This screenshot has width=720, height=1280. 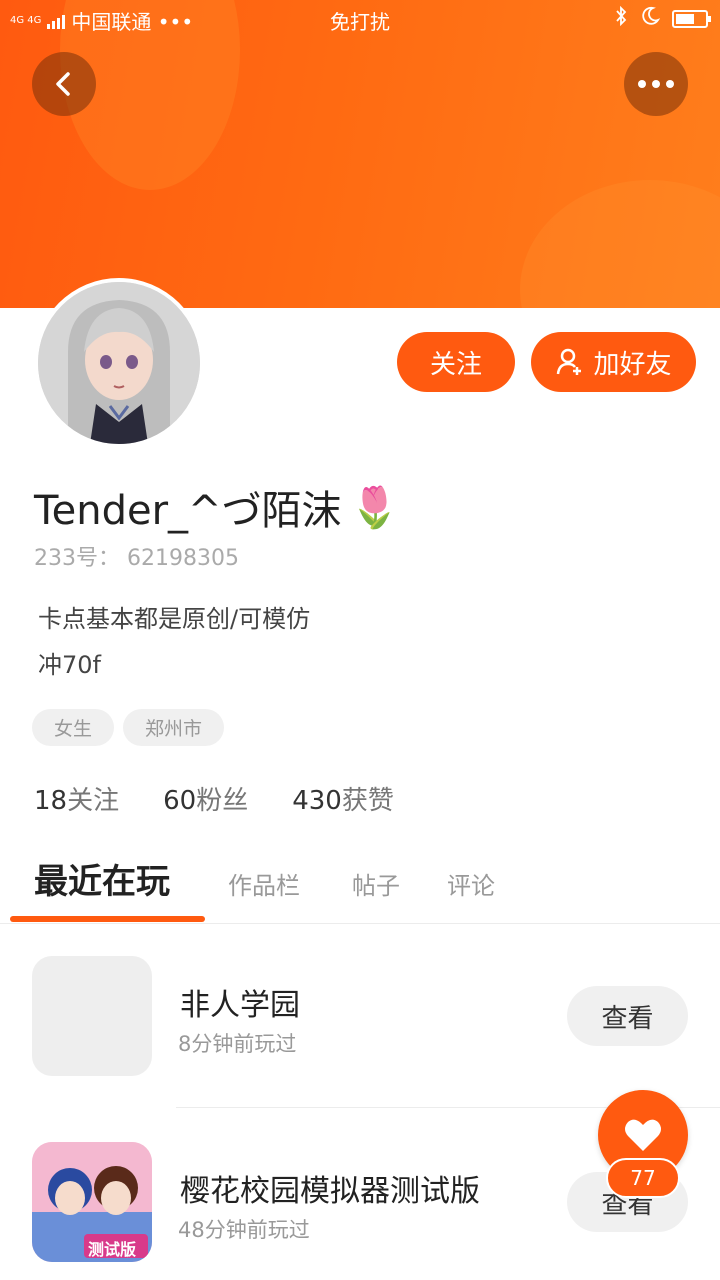 I want to click on fans-label: 粉丝, so click(x=222, y=801).